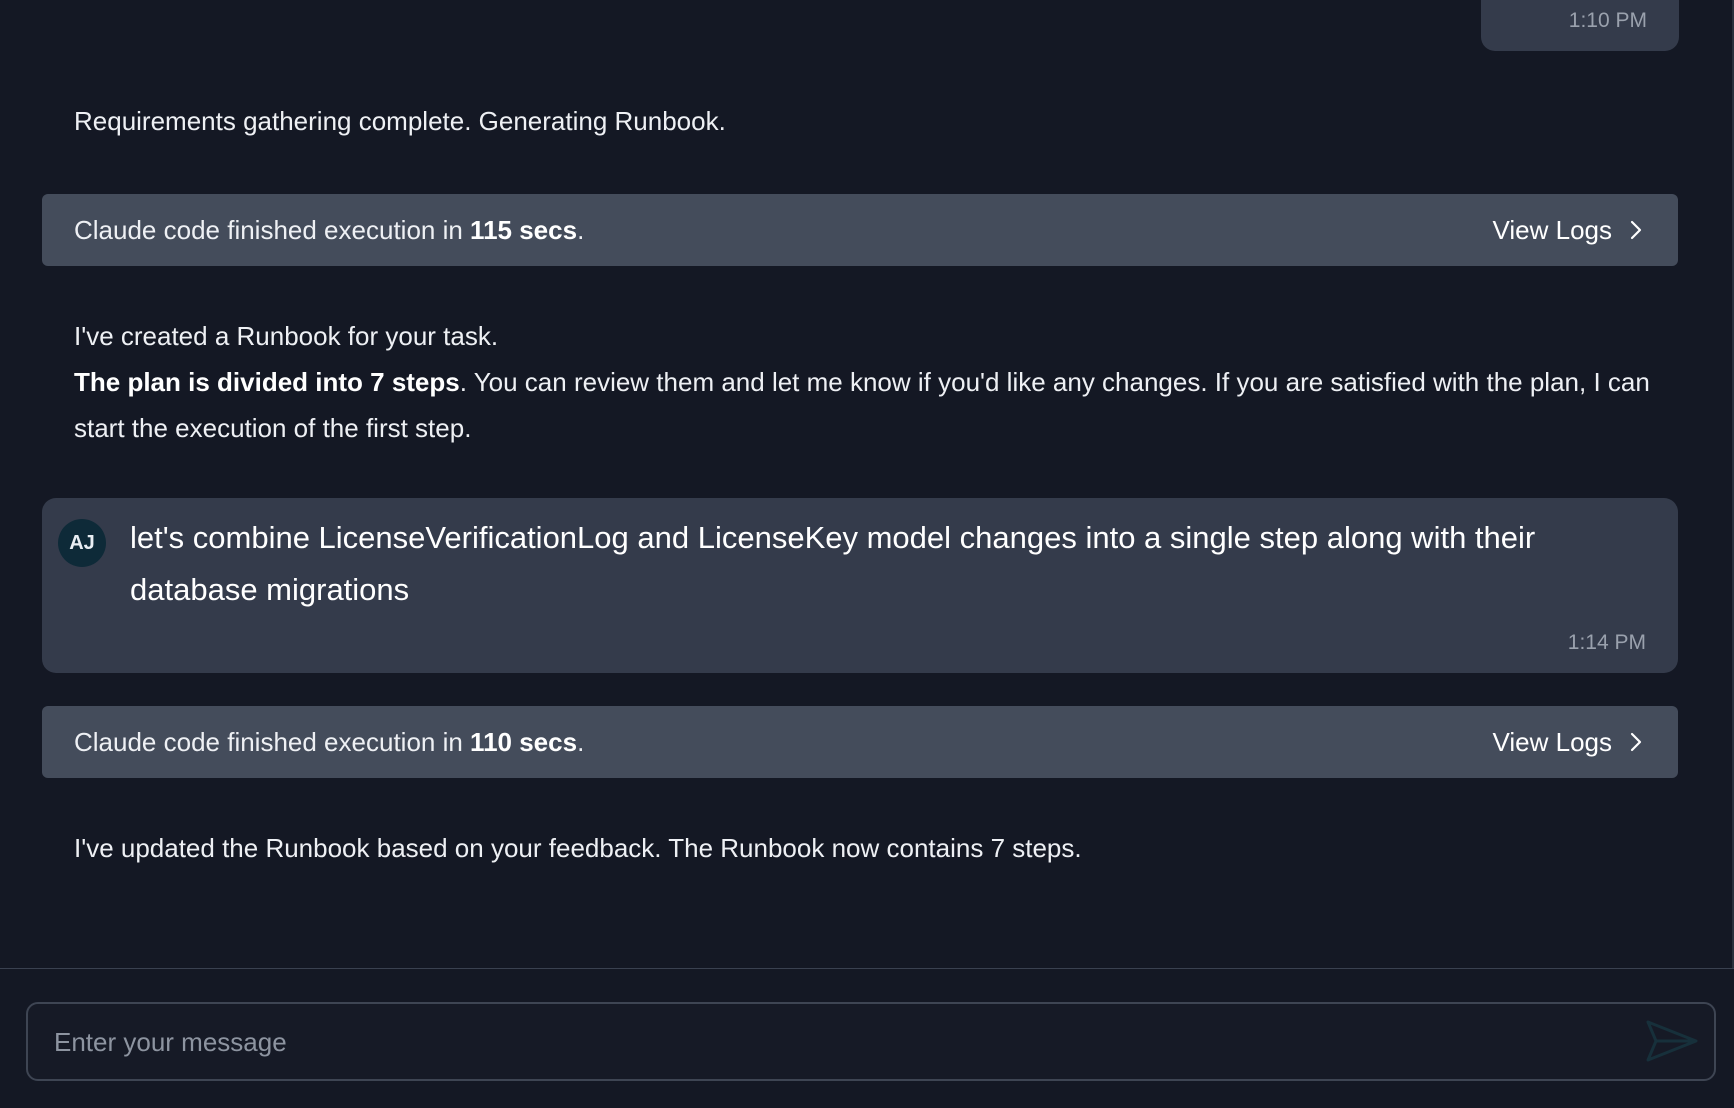  I want to click on previous-user-message: 1:10 PM, so click(1580, 25).